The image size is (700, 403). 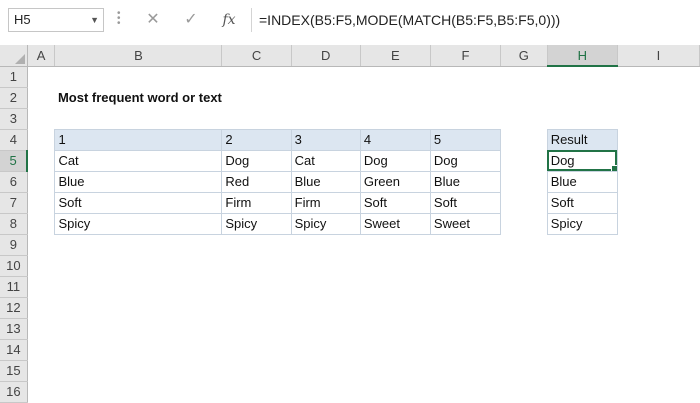 What do you see at coordinates (229, 20) in the screenshot?
I see `insert-function-button: fx` at bounding box center [229, 20].